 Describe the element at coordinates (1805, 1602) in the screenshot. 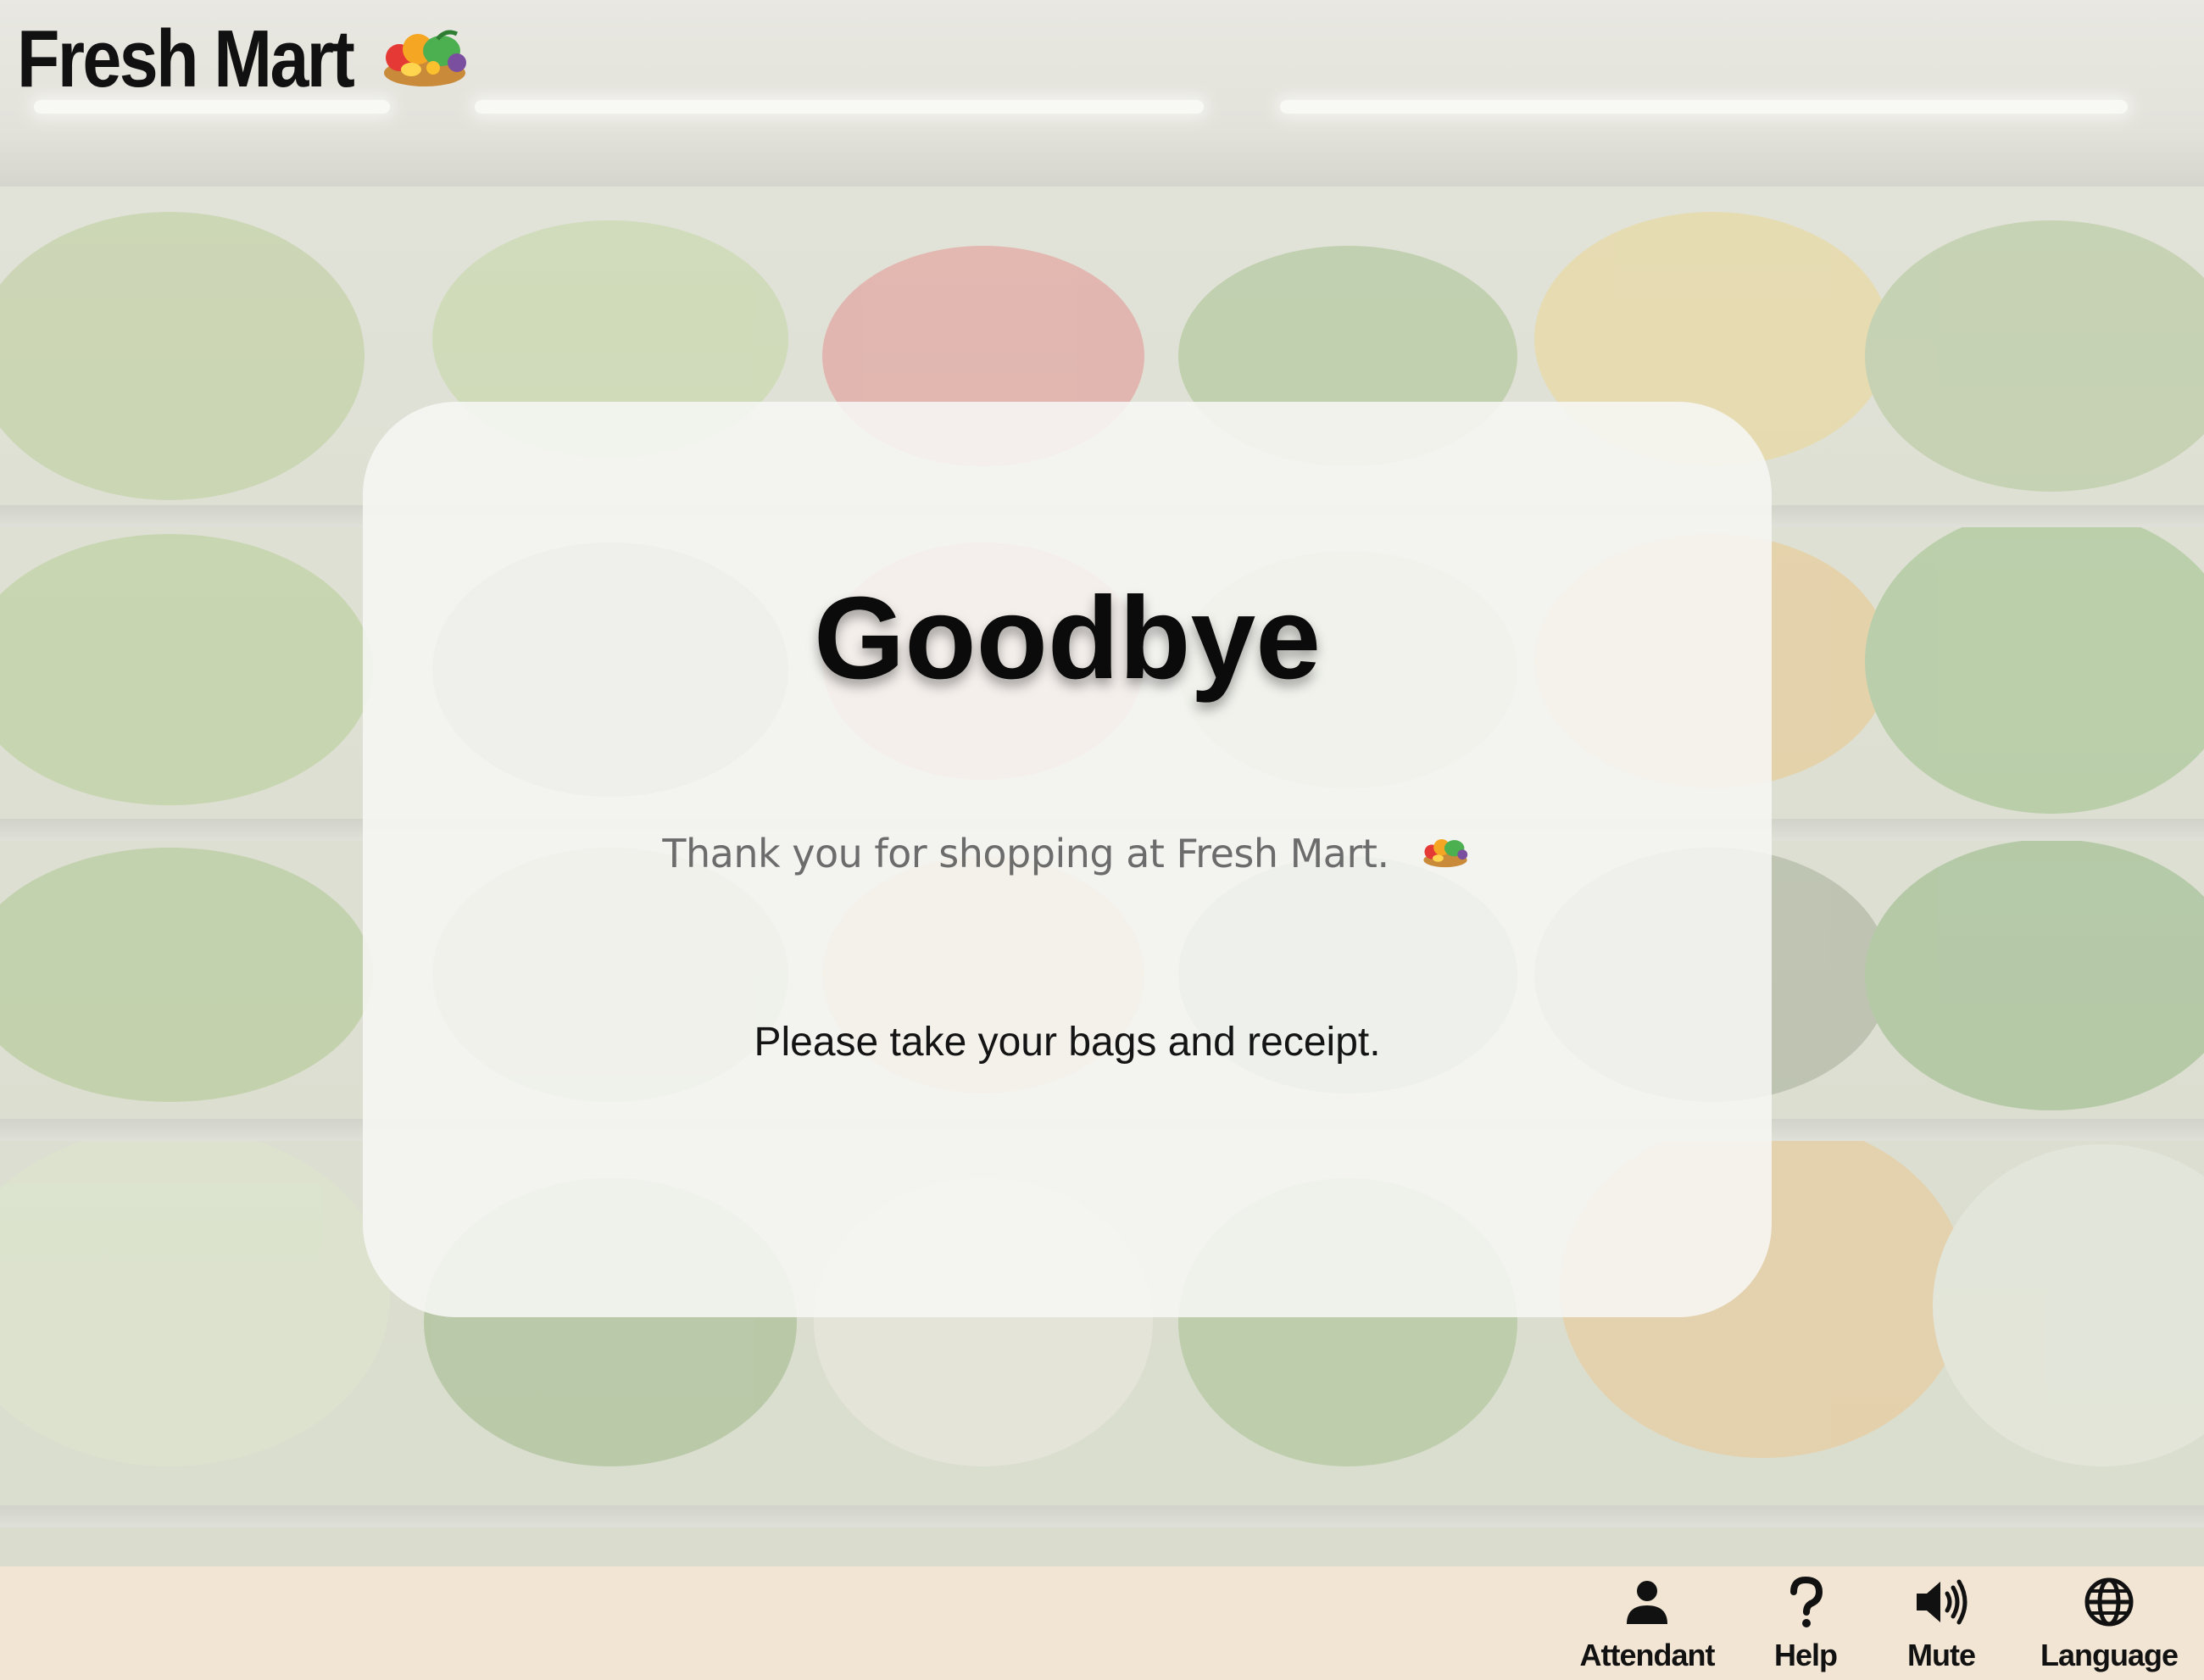

I see `question-icon` at that location.